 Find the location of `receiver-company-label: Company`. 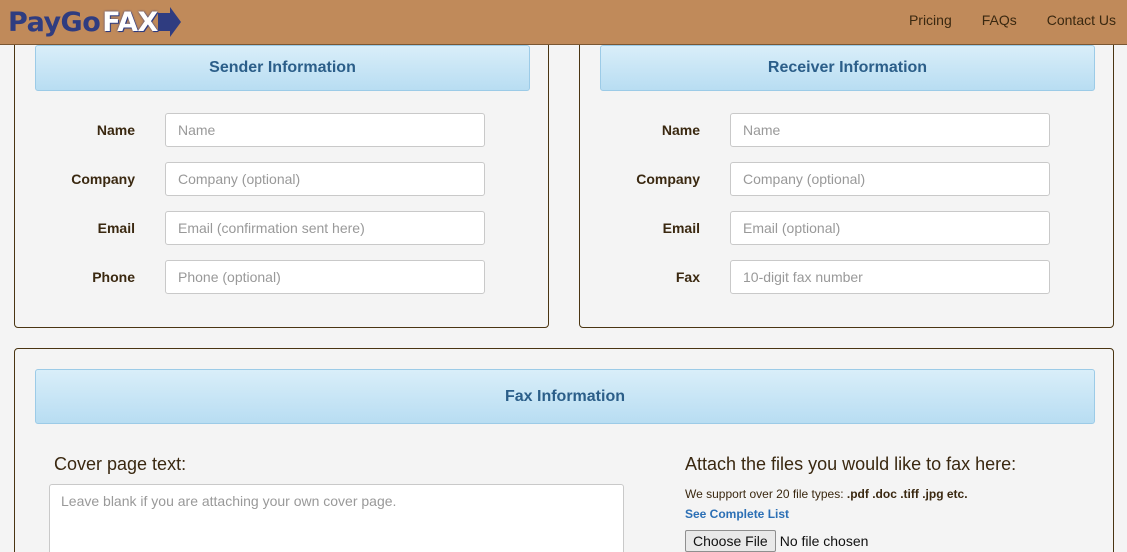

receiver-company-label: Company is located at coordinates (668, 179).